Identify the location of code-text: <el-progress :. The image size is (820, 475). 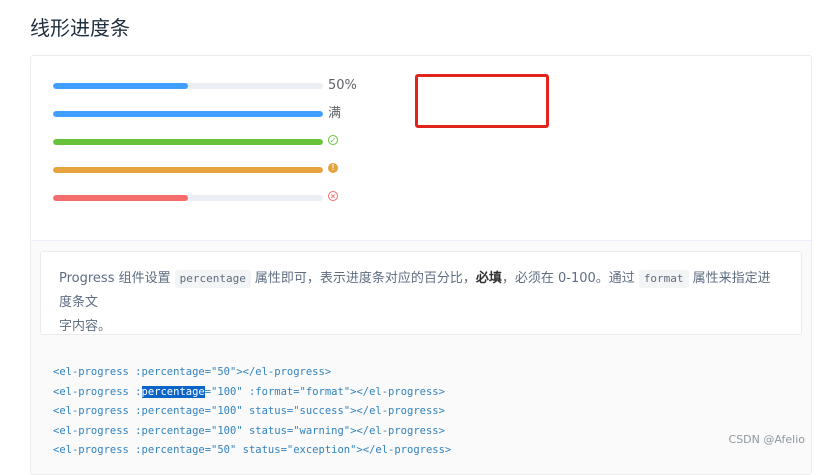
(97, 391).